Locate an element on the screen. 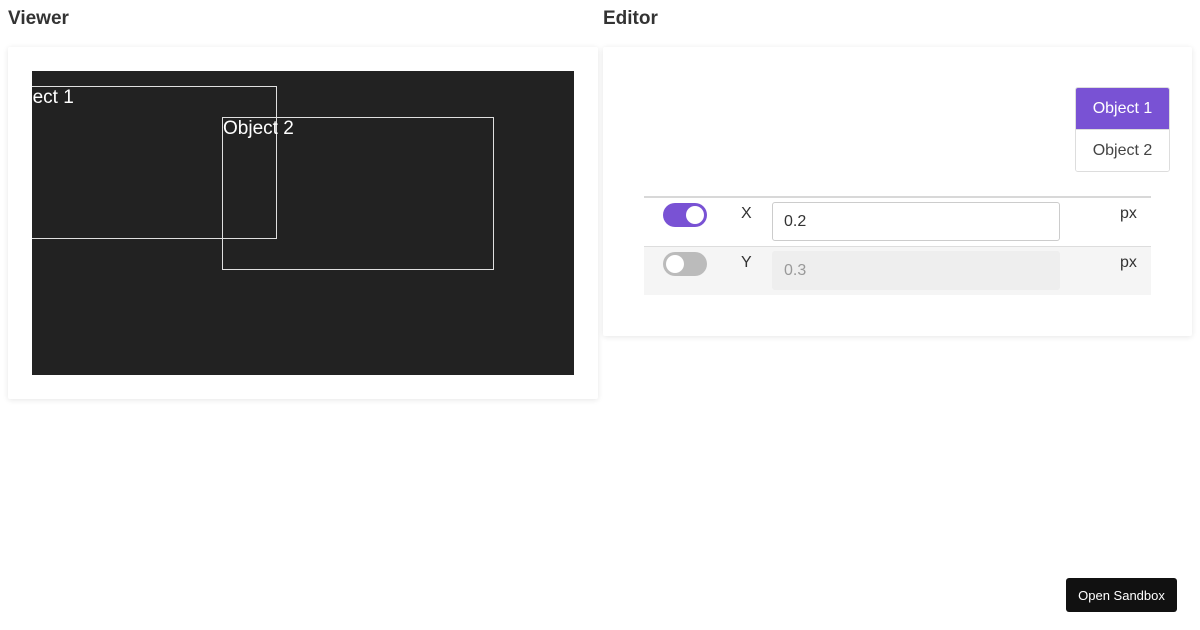  property-row-x: X px is located at coordinates (897, 222).